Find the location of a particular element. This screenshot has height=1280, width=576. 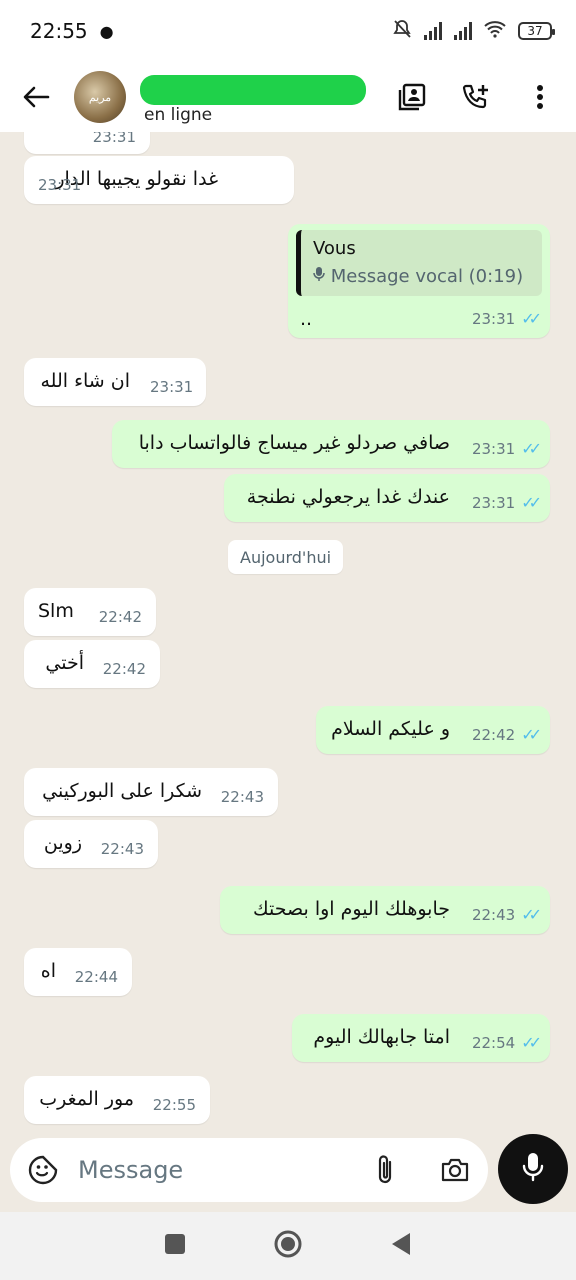

message-text: شكرا على البوركيني is located at coordinates (122, 791).